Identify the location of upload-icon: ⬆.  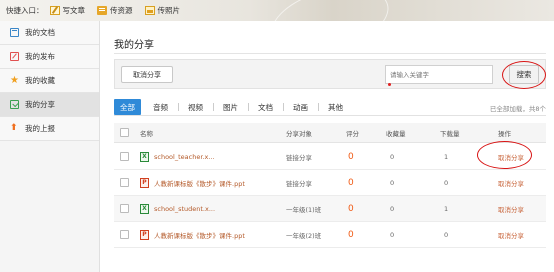
(14, 128).